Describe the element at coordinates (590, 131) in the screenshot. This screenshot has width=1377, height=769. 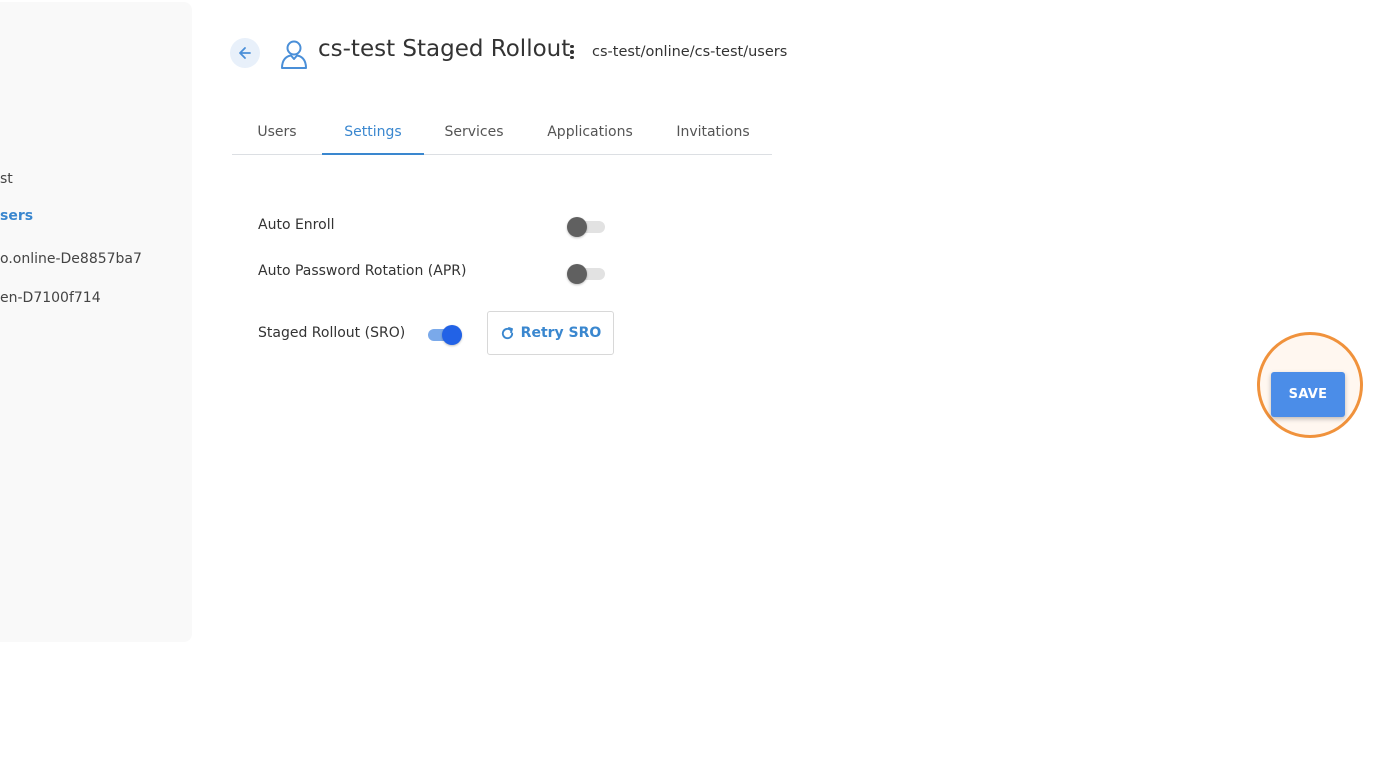
I see `tab-applications: Applications` at that location.